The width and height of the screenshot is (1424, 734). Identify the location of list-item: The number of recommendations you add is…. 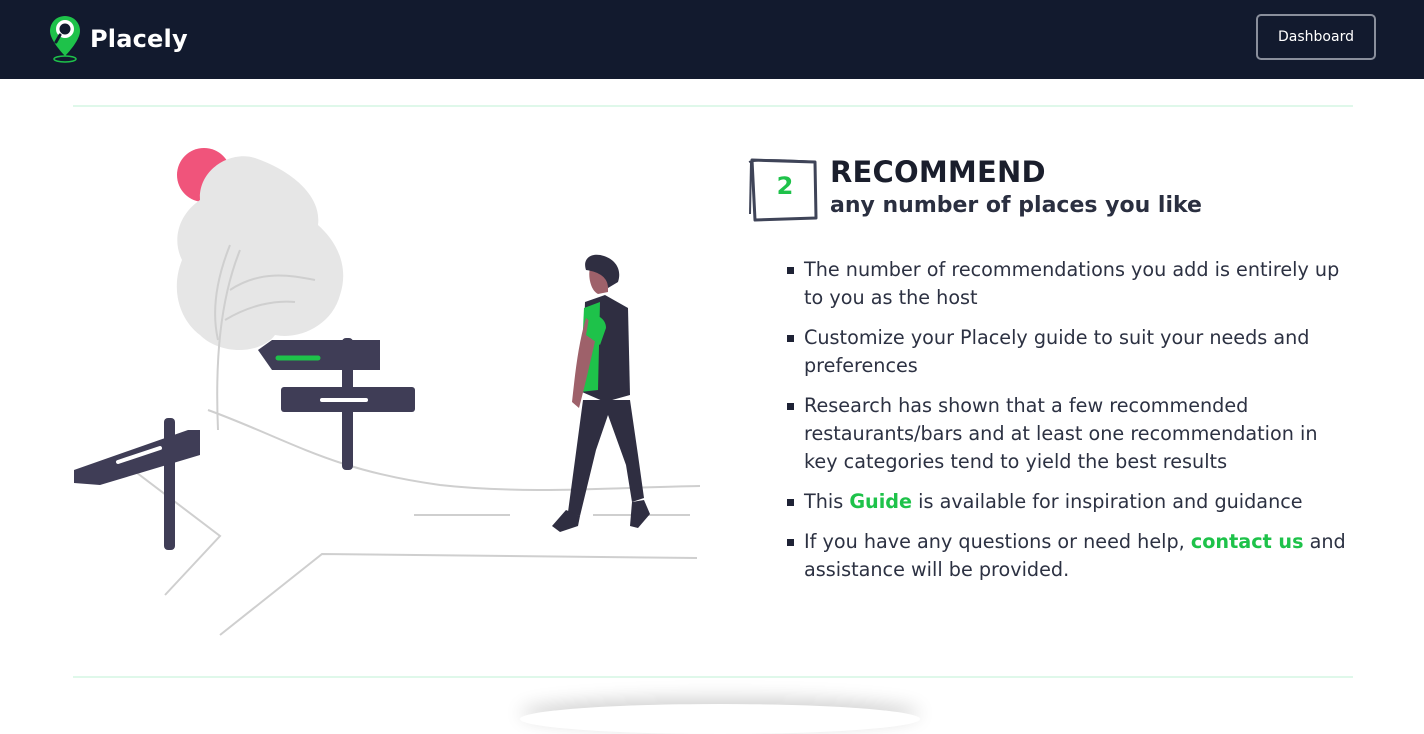
(1067, 284).